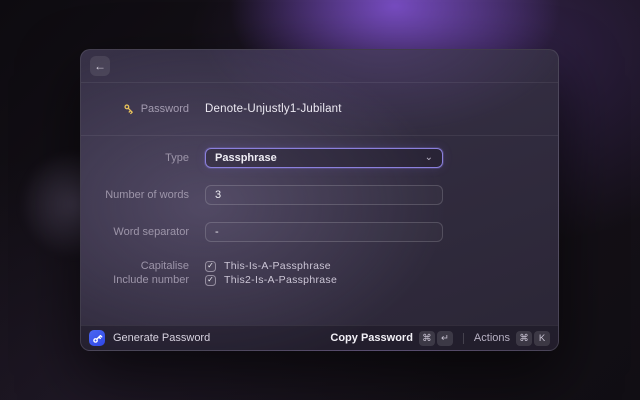 This screenshot has width=640, height=400. What do you see at coordinates (319, 66) in the screenshot?
I see `window-header: ←` at bounding box center [319, 66].